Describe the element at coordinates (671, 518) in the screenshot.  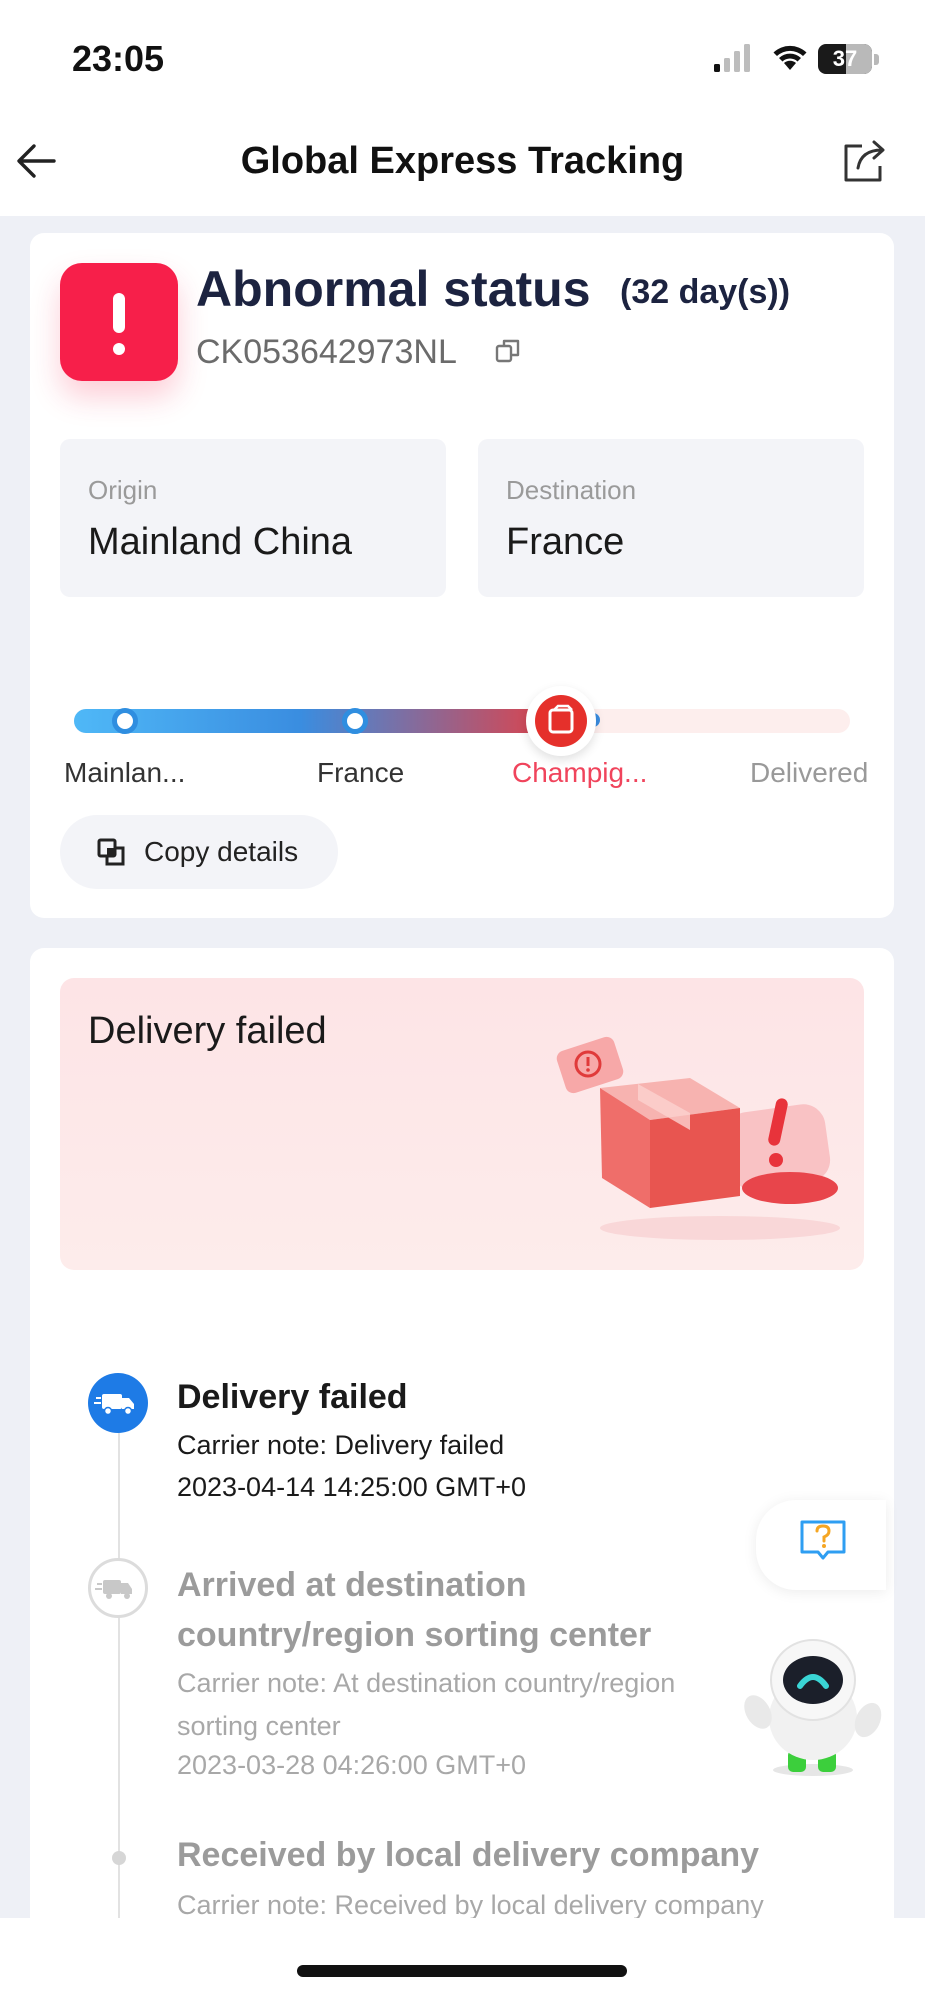
I see `destination-box: Destination France` at that location.